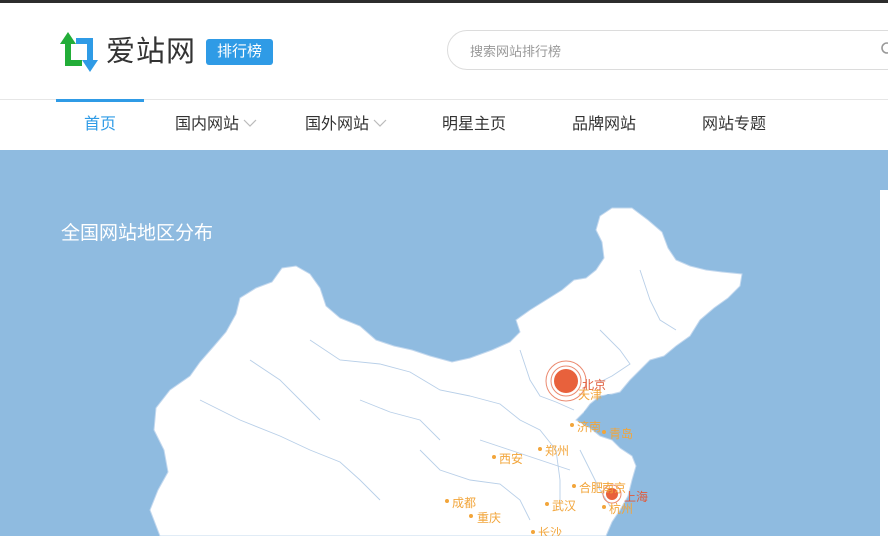  I want to click on nav-topics: 网站专题, so click(734, 125).